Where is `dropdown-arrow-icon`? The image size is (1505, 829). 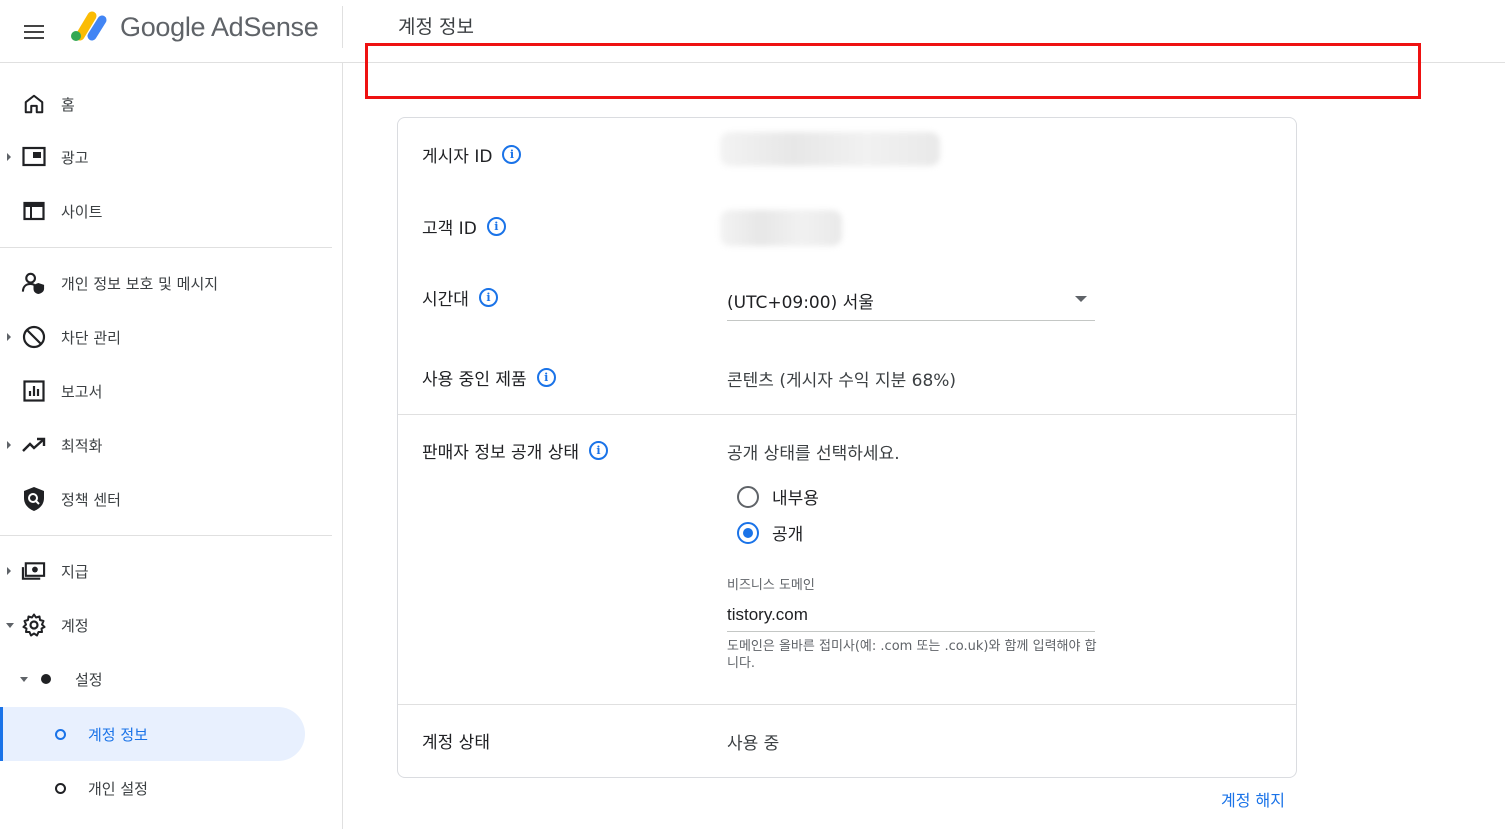
dropdown-arrow-icon is located at coordinates (1081, 299).